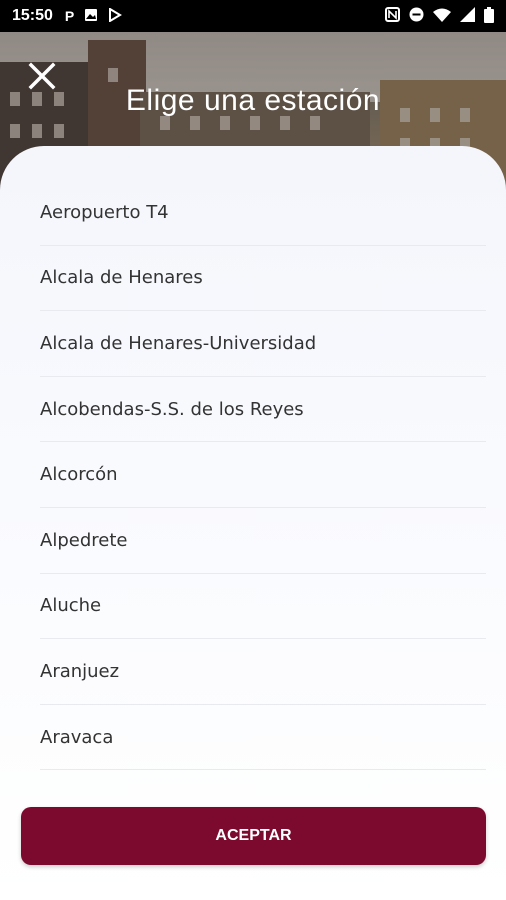  Describe the element at coordinates (69, 16) in the screenshot. I see `parking-icon: P` at that location.